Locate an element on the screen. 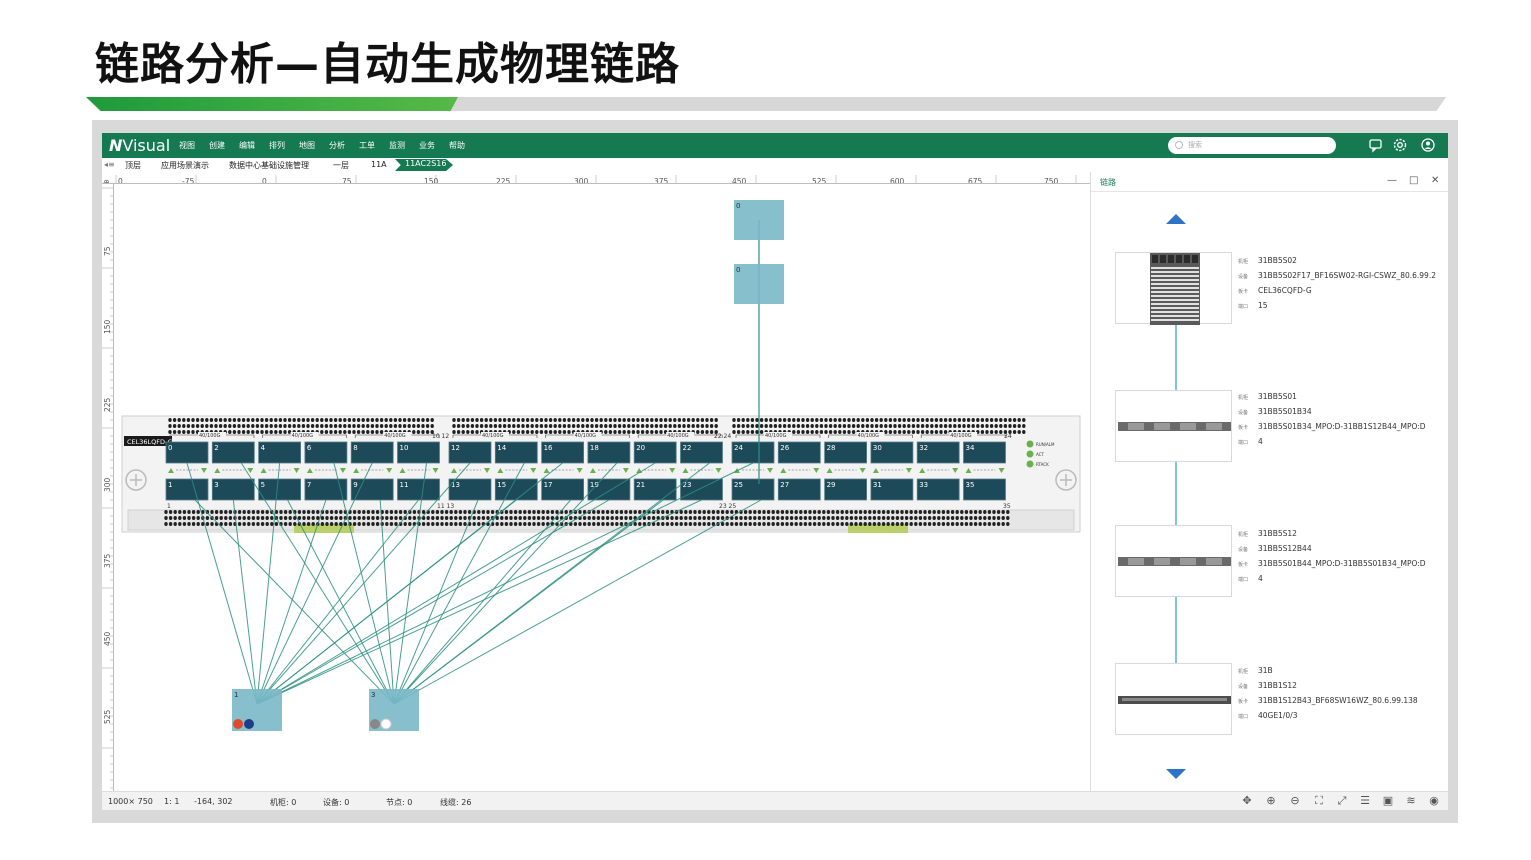  breadcrumb-item: 数据中心基础设施管理 is located at coordinates (269, 165).